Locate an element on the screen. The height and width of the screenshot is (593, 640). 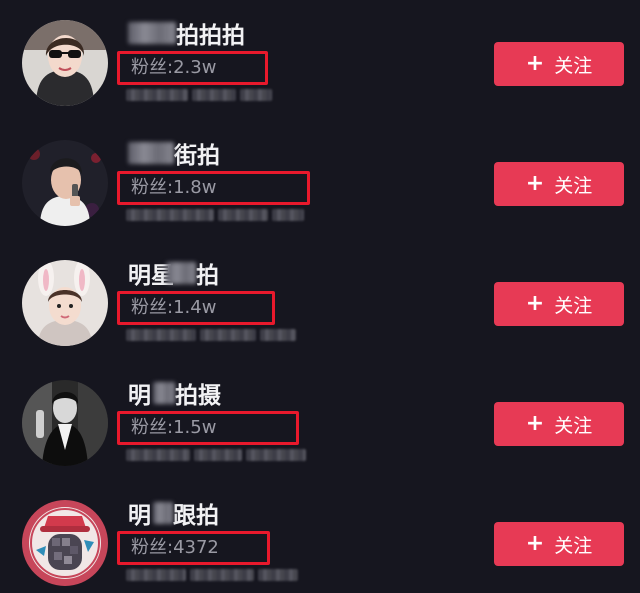
account-name: 明星 拍 is located at coordinates (173, 273).